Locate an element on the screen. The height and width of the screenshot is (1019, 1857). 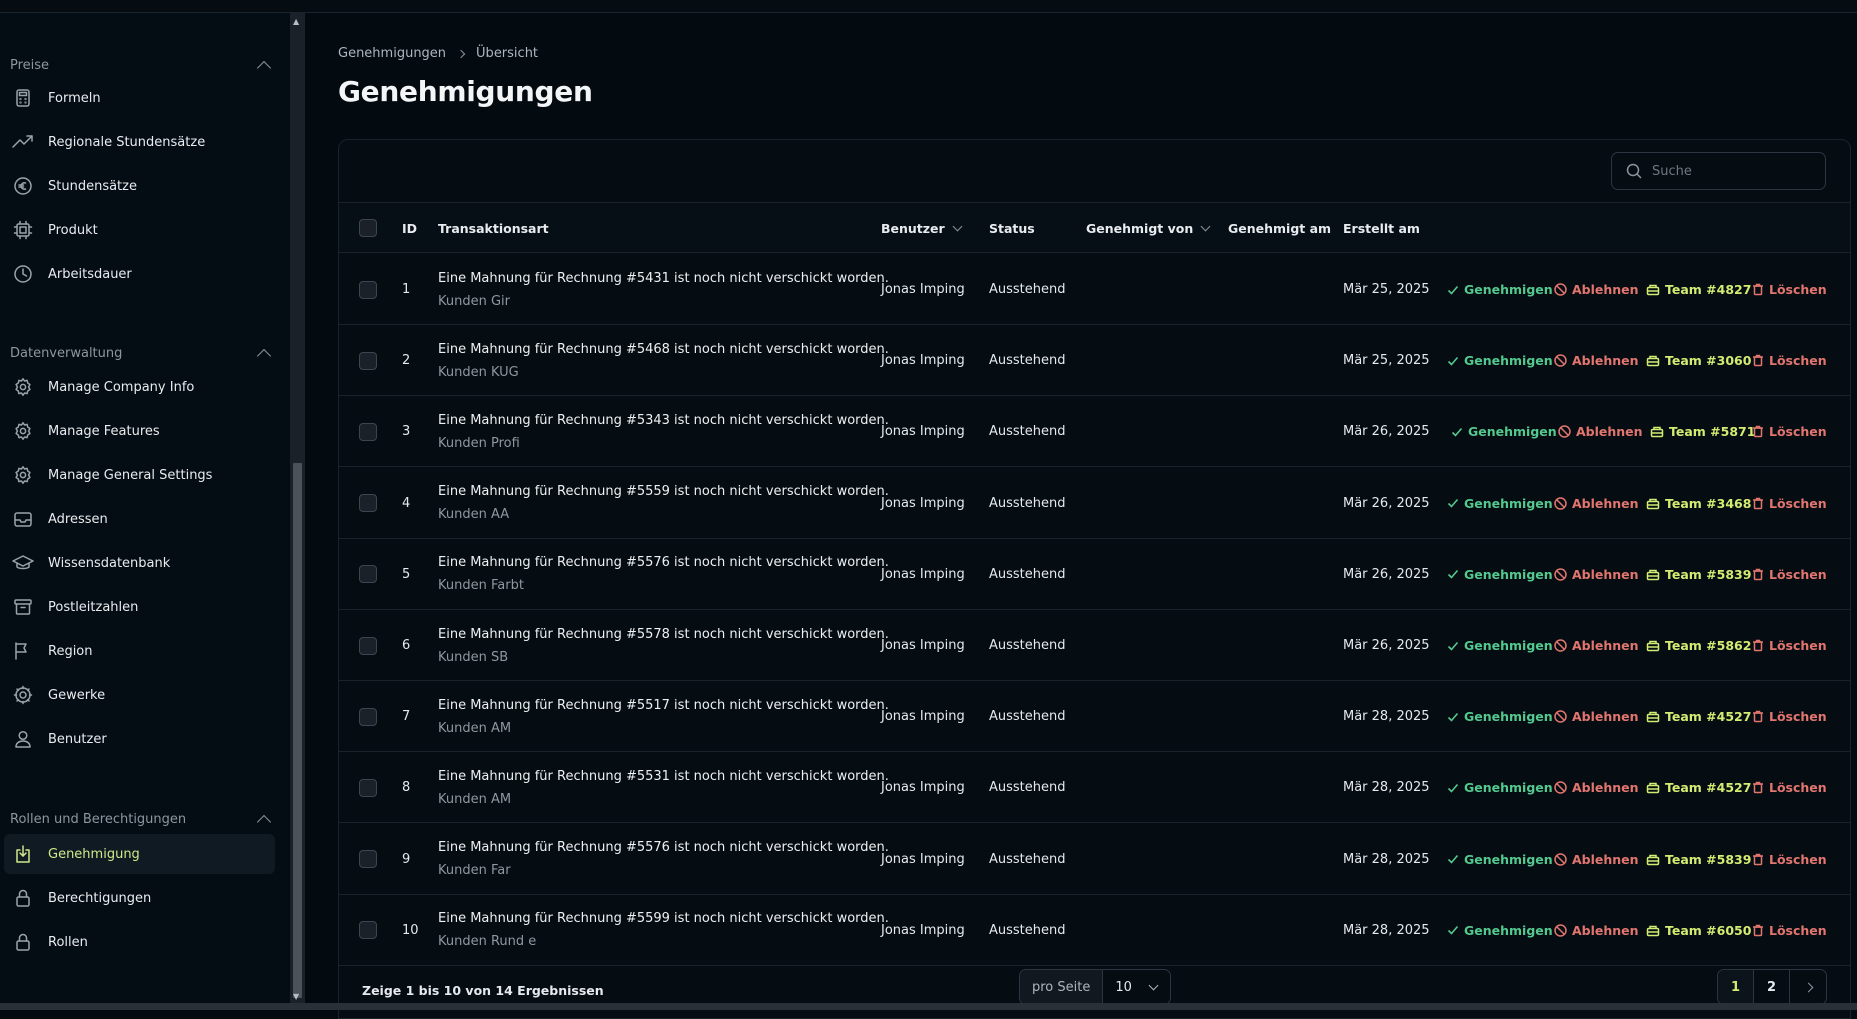
scroll-up-arrow-icon: ▲ is located at coordinates (296, 21).